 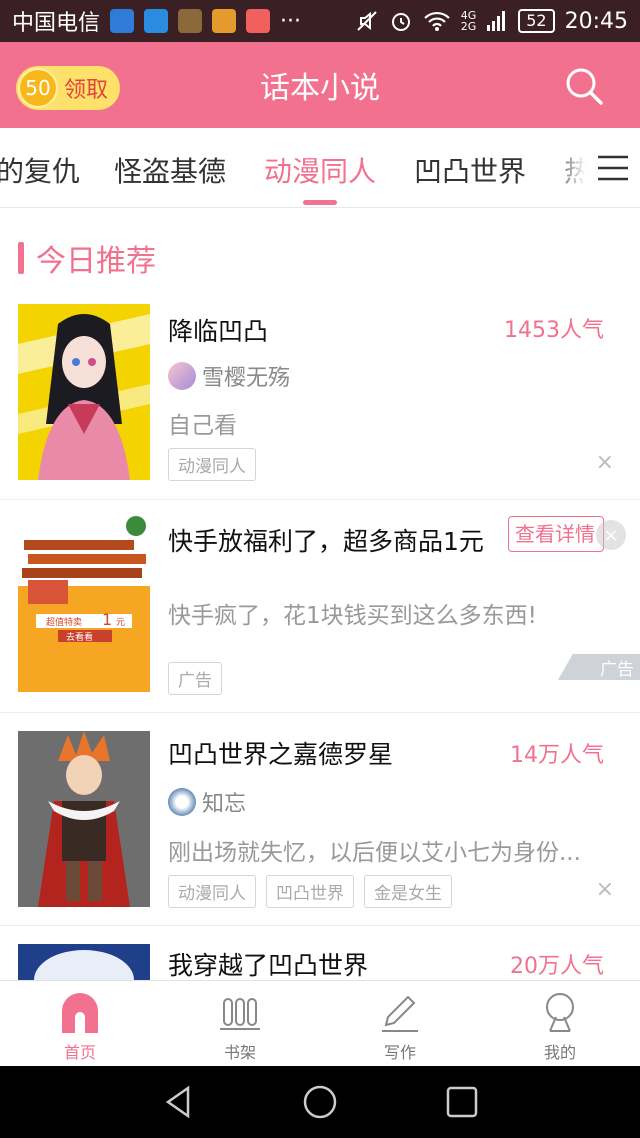 What do you see at coordinates (560, 1012) in the screenshot?
I see `profile-icon` at bounding box center [560, 1012].